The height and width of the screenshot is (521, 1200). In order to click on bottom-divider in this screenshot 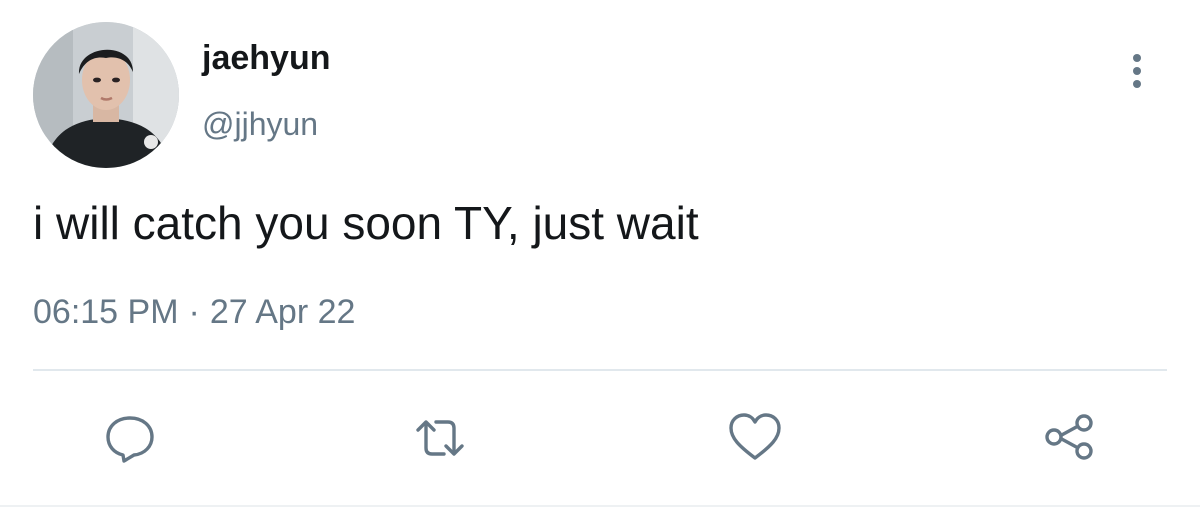, I will do `click(600, 506)`.